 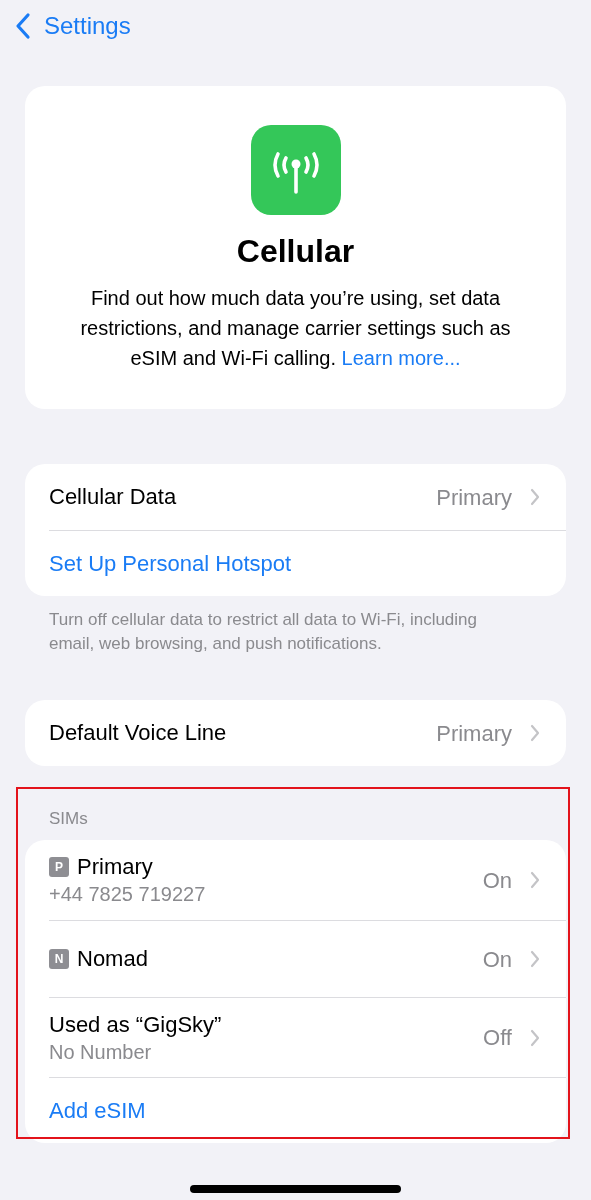 What do you see at coordinates (59, 959) in the screenshot?
I see `sim-badge: N` at bounding box center [59, 959].